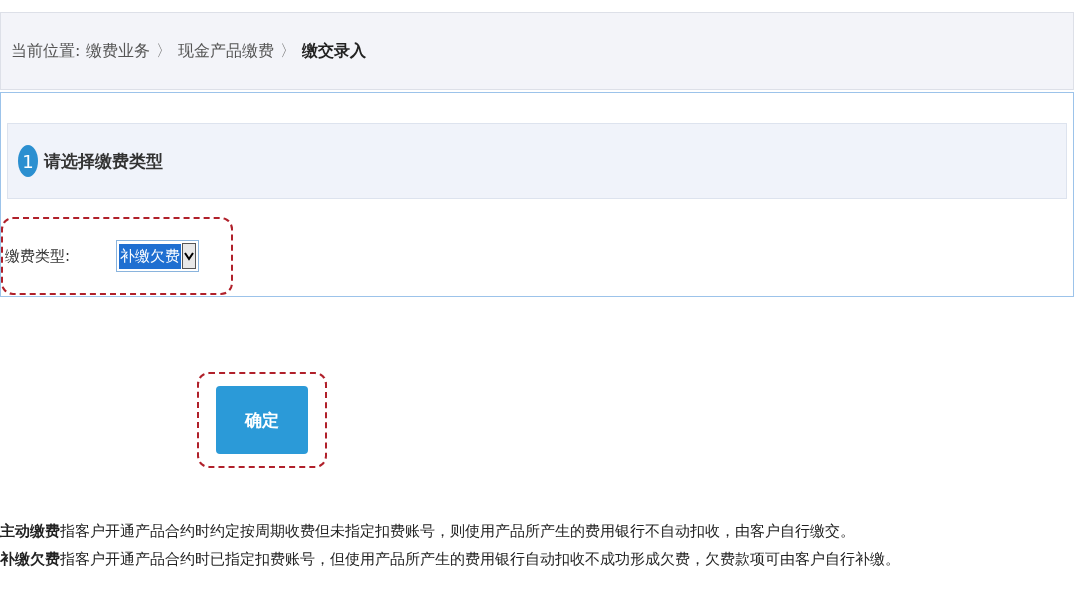 The image size is (1080, 608). Describe the element at coordinates (103, 161) in the screenshot. I see `step-title: 请选择缴费类型` at that location.